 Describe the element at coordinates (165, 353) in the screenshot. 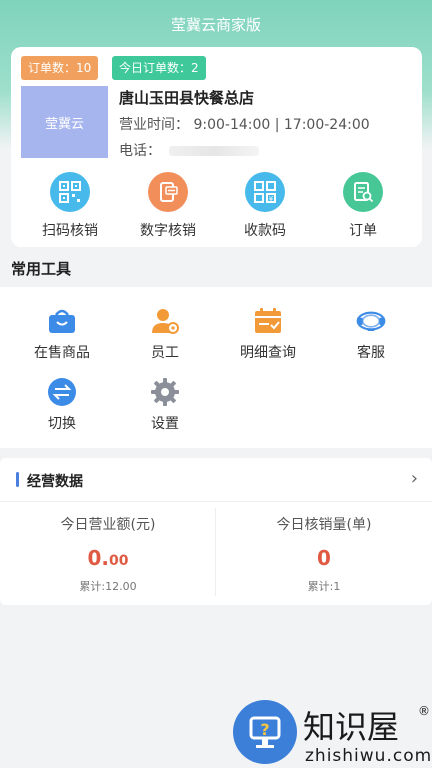

I see `staff-label: 员工` at that location.